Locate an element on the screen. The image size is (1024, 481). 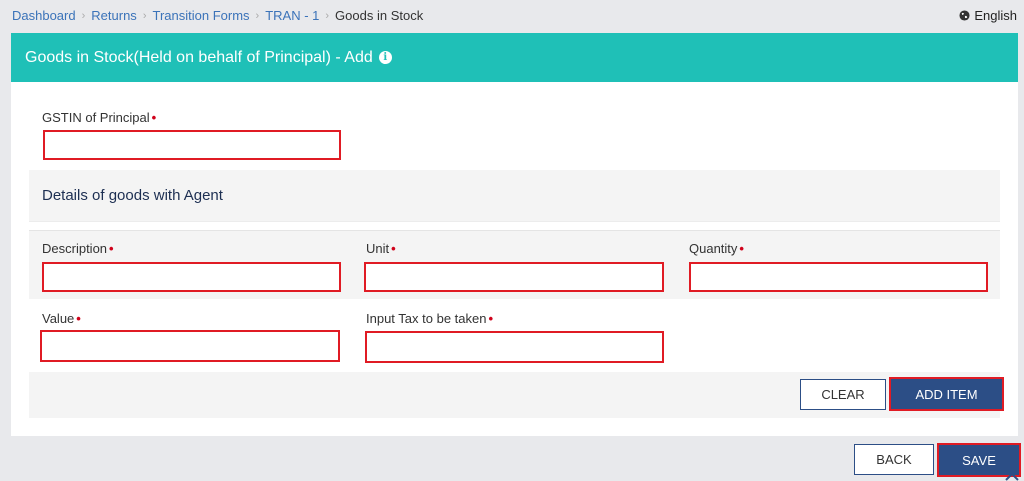
value-label-wrap: Value • is located at coordinates (61, 318).